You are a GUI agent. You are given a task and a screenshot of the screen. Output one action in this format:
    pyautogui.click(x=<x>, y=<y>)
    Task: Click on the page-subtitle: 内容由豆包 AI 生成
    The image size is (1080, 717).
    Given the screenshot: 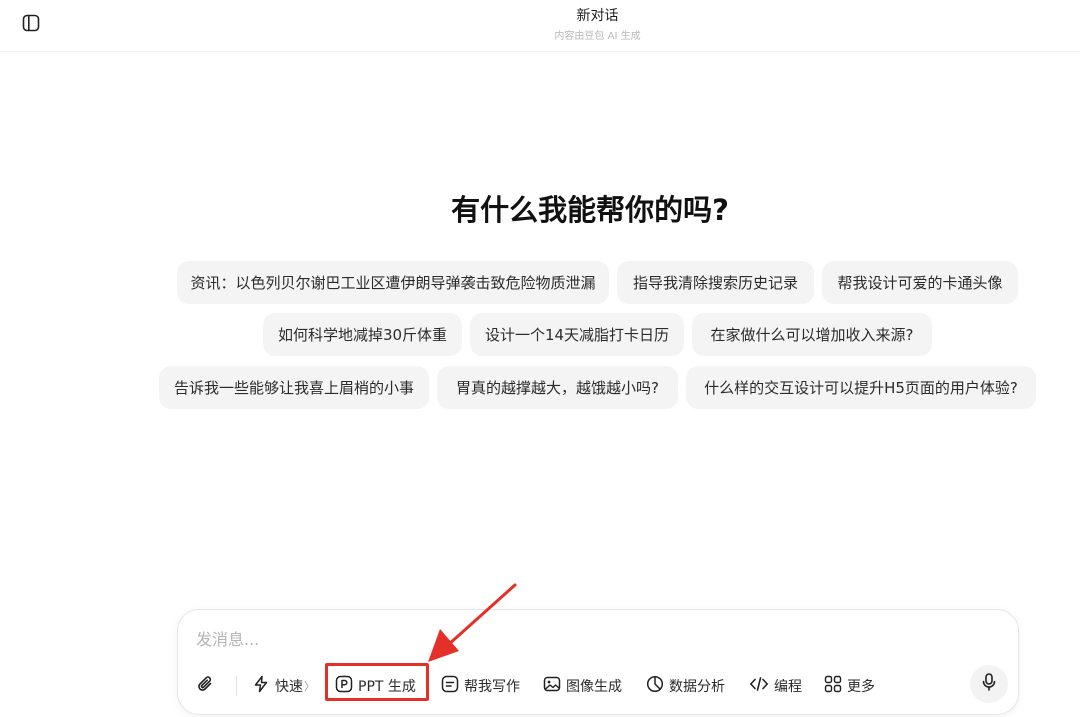 What is the action you would take?
    pyautogui.click(x=597, y=36)
    